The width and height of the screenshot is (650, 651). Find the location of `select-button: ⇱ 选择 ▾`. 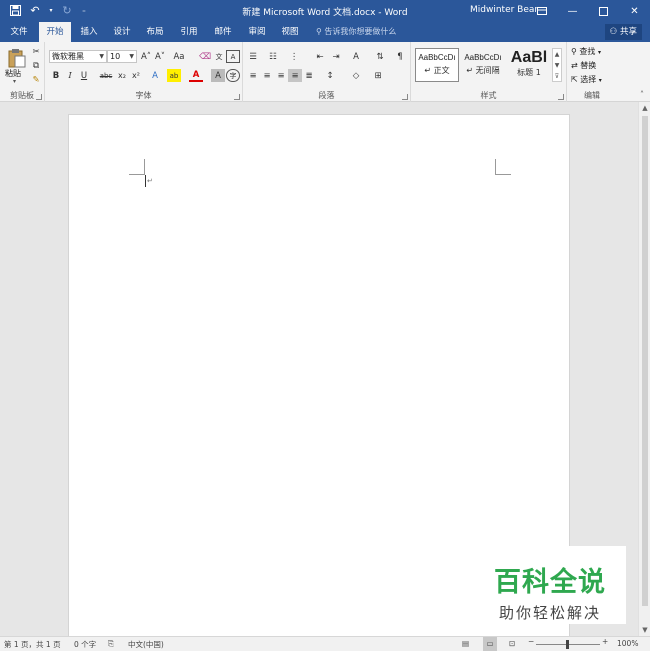

select-button: ⇱ 选择 ▾ is located at coordinates (586, 79).